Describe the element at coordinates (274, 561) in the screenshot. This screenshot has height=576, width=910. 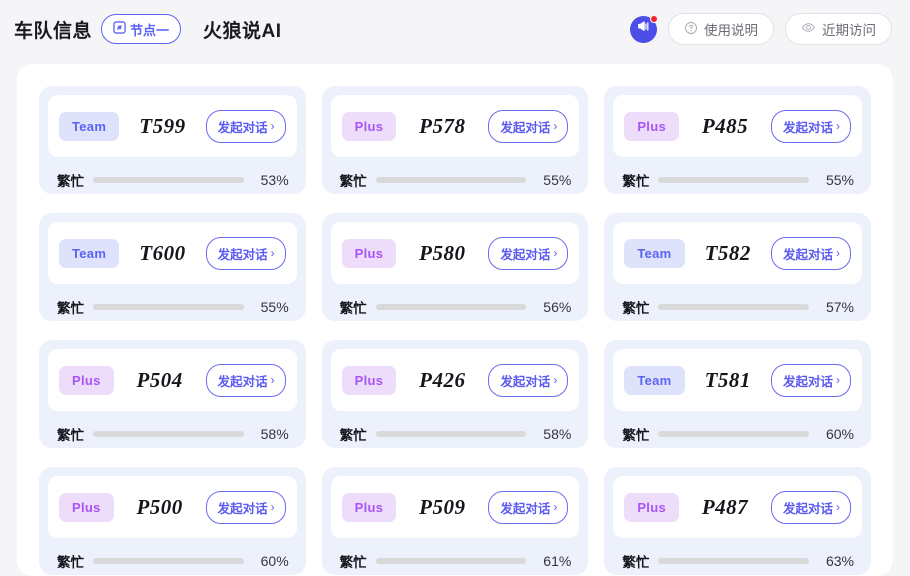
I see `busy-percent: 60%` at that location.